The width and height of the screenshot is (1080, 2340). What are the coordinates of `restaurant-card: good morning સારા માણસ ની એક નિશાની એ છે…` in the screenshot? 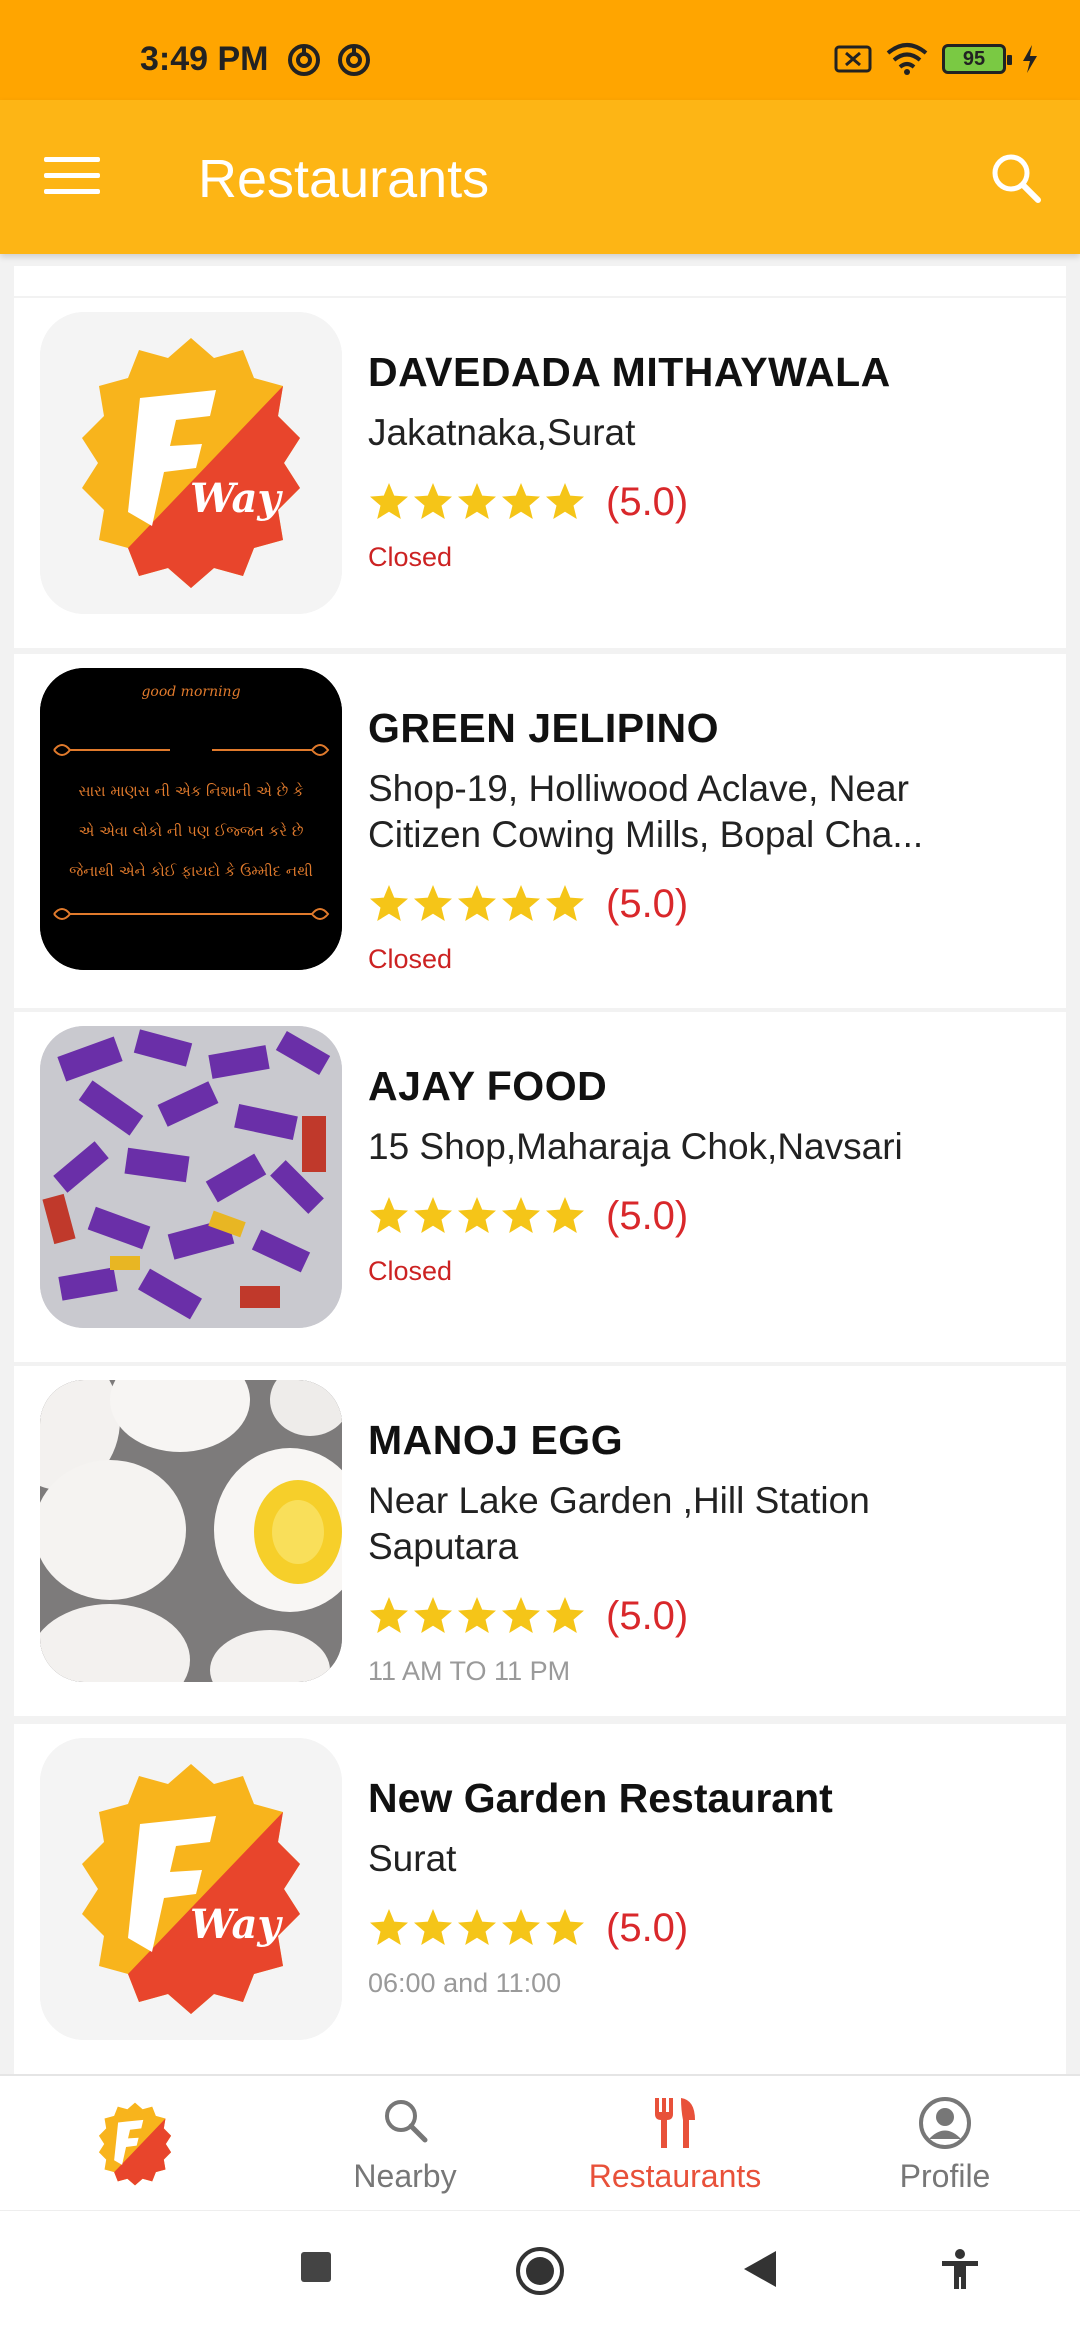 It's located at (540, 831).